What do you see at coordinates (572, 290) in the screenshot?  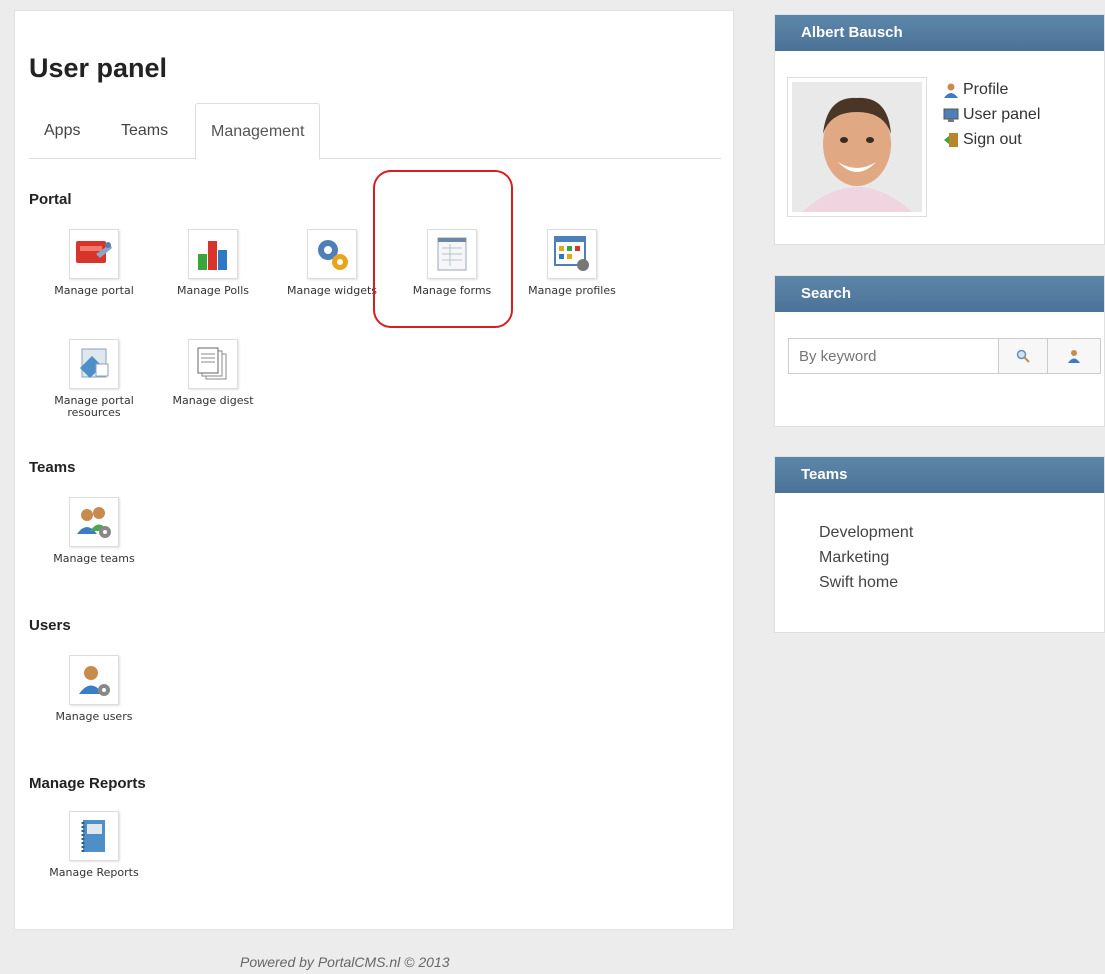 I see `tile-label: Manage profiles` at bounding box center [572, 290].